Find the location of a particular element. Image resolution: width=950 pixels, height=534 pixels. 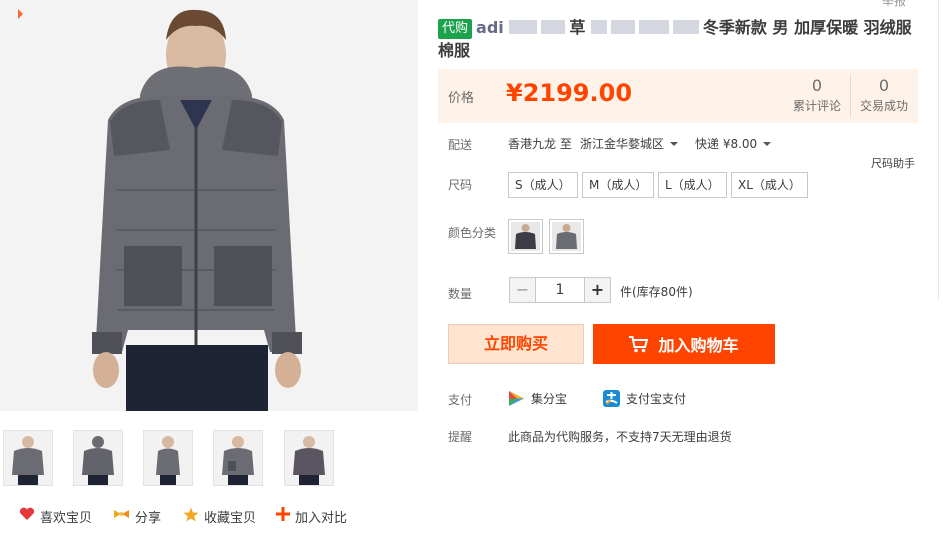

price-panel: 价格 ¥2199.00 0 累计评论 0 交易成功 is located at coordinates (678, 96).